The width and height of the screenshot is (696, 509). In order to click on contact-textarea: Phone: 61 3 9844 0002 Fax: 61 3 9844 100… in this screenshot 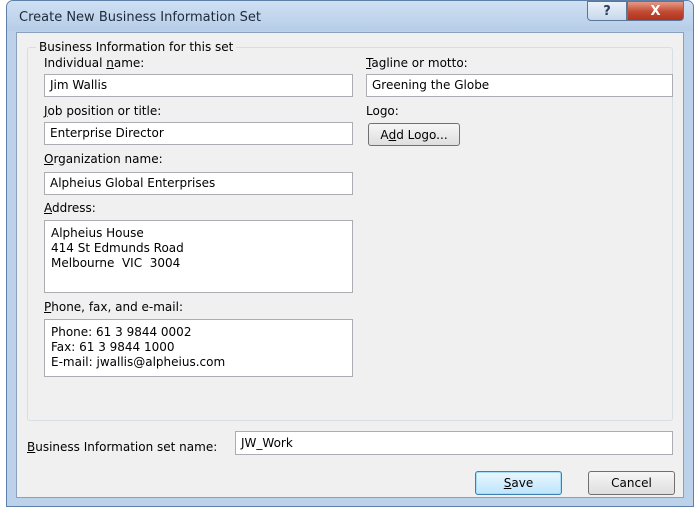, I will do `click(198, 348)`.